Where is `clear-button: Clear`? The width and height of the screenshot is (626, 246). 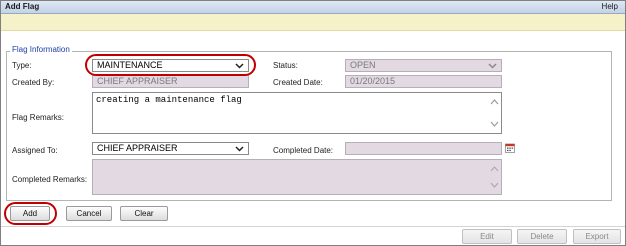
clear-button: Clear is located at coordinates (144, 213).